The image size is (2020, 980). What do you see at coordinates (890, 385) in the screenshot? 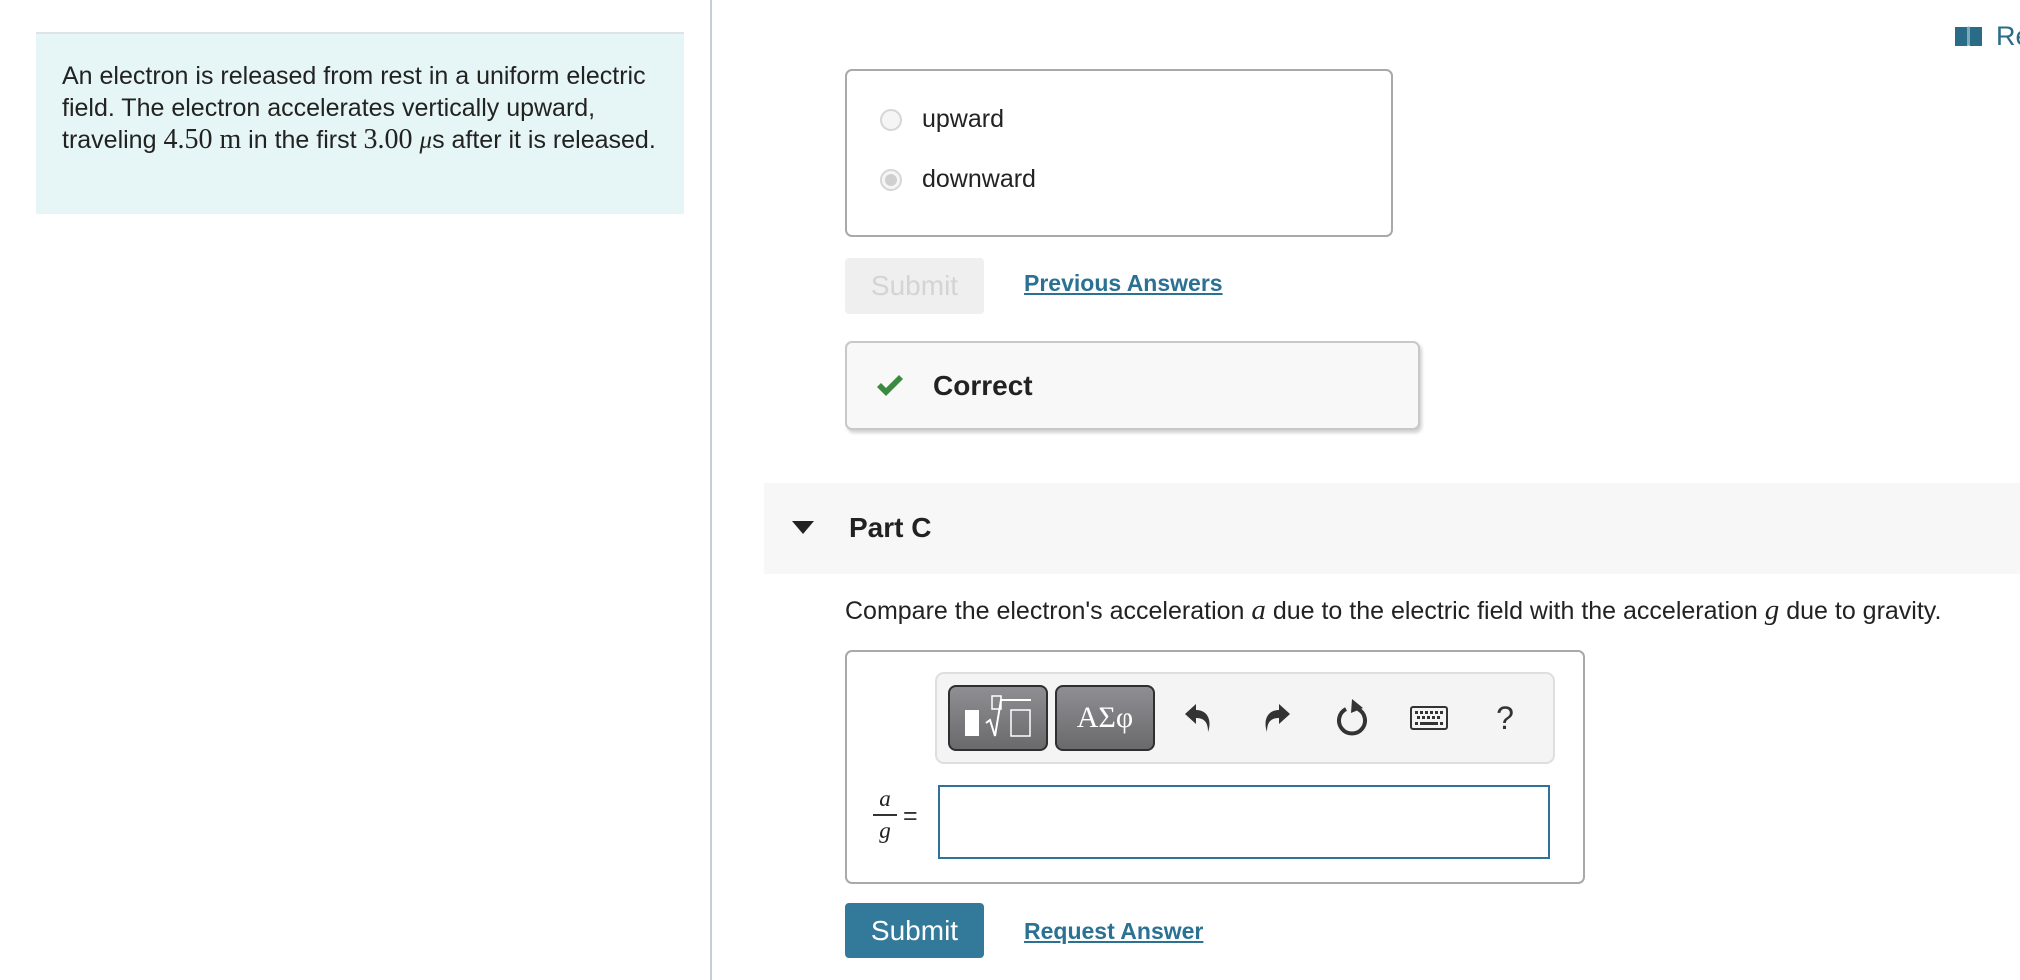
I see `checkmark-icon` at bounding box center [890, 385].